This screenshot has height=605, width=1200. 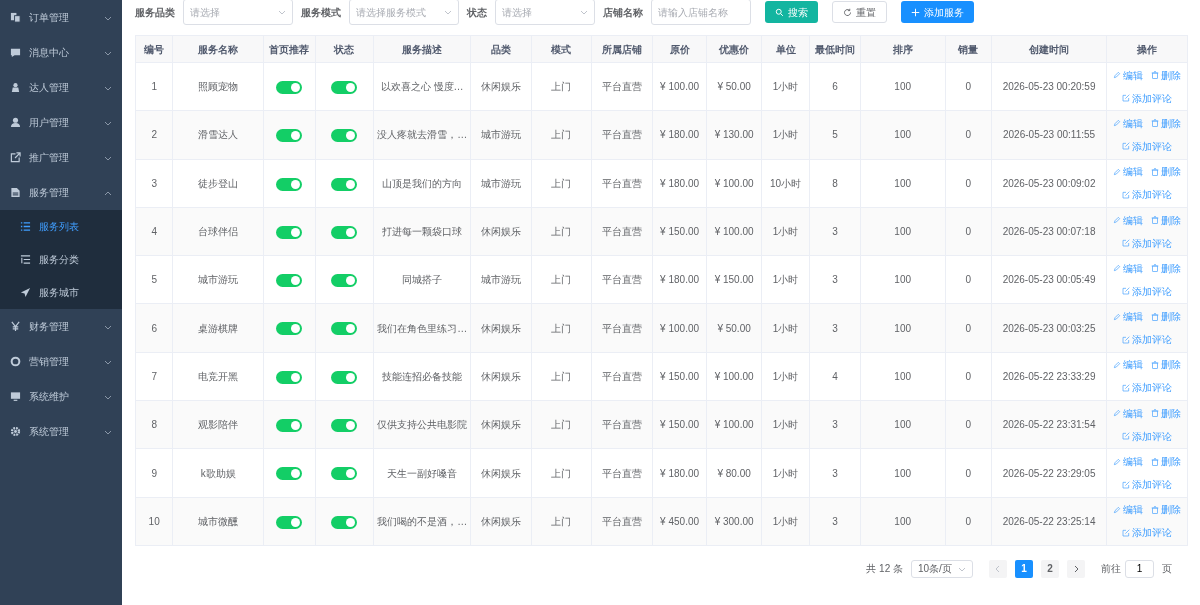 What do you see at coordinates (679, 49) in the screenshot?
I see `column-header: 原价` at bounding box center [679, 49].